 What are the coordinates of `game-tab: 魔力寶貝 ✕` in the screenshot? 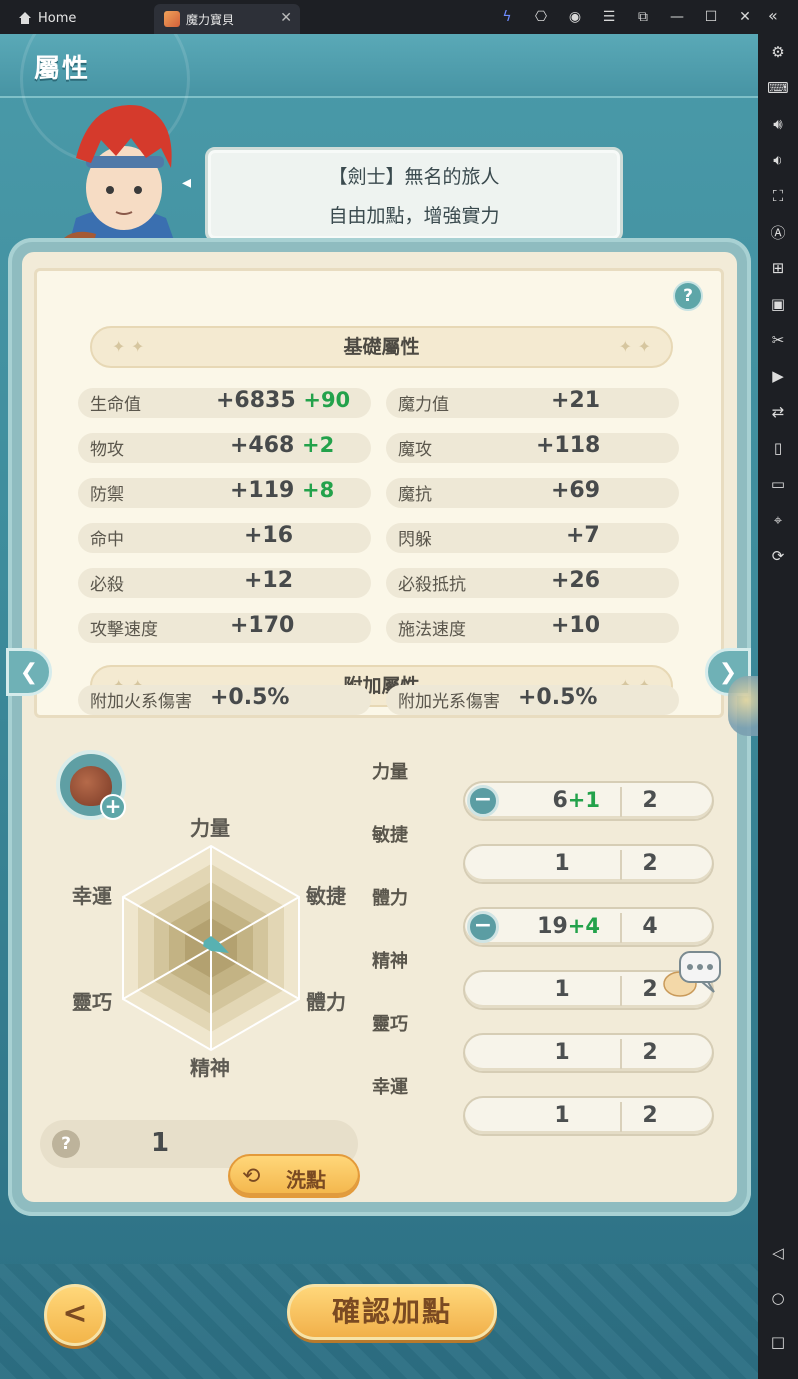 It's located at (227, 19).